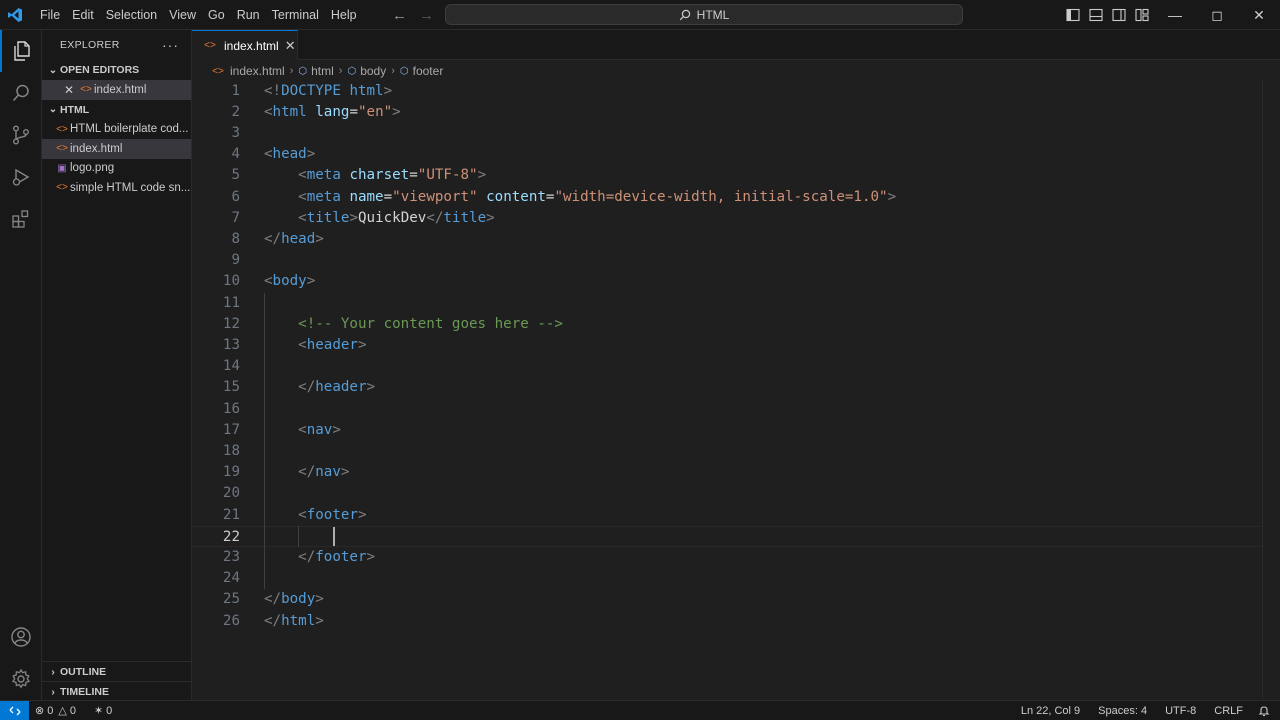 The height and width of the screenshot is (720, 1280). I want to click on minimize-icon: —, so click(1175, 15).